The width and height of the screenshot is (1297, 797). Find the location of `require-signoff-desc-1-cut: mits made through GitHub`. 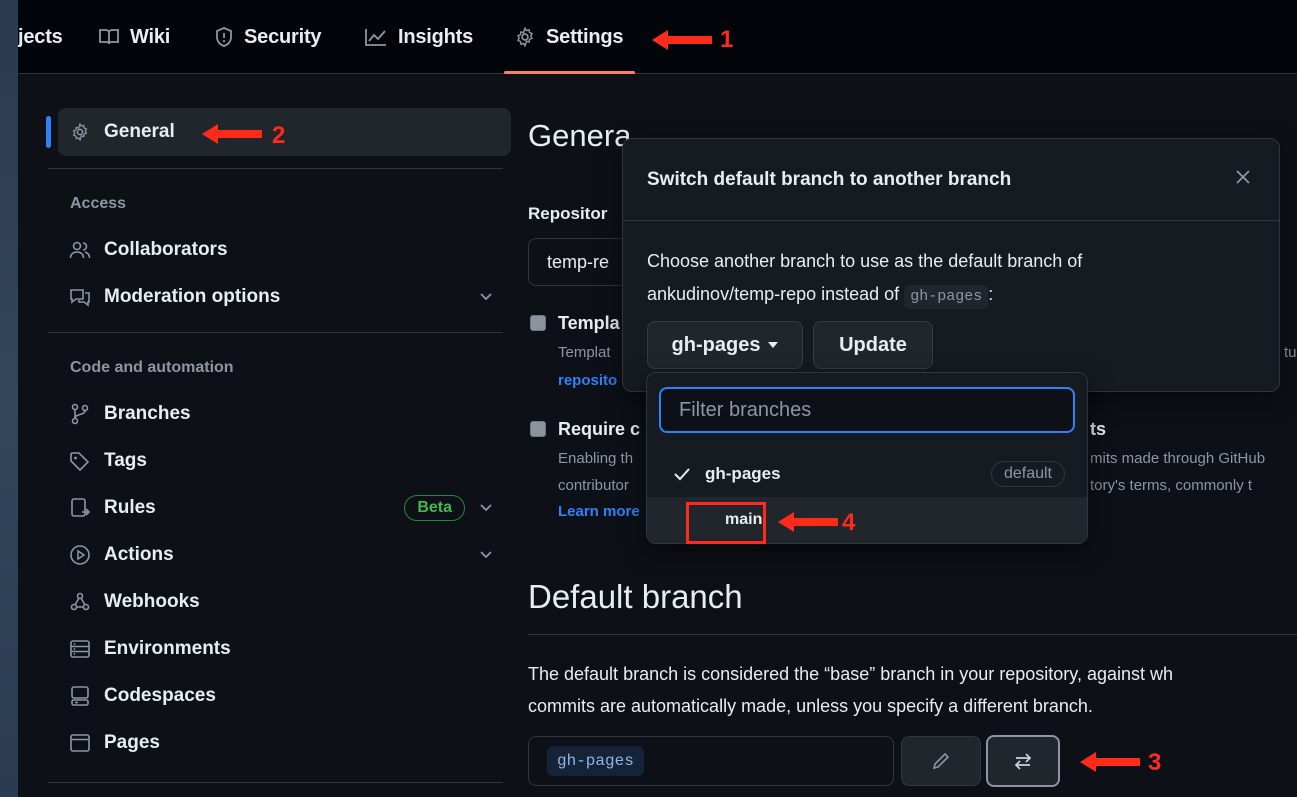

require-signoff-desc-1-cut: mits made through GitHub is located at coordinates (1178, 458).